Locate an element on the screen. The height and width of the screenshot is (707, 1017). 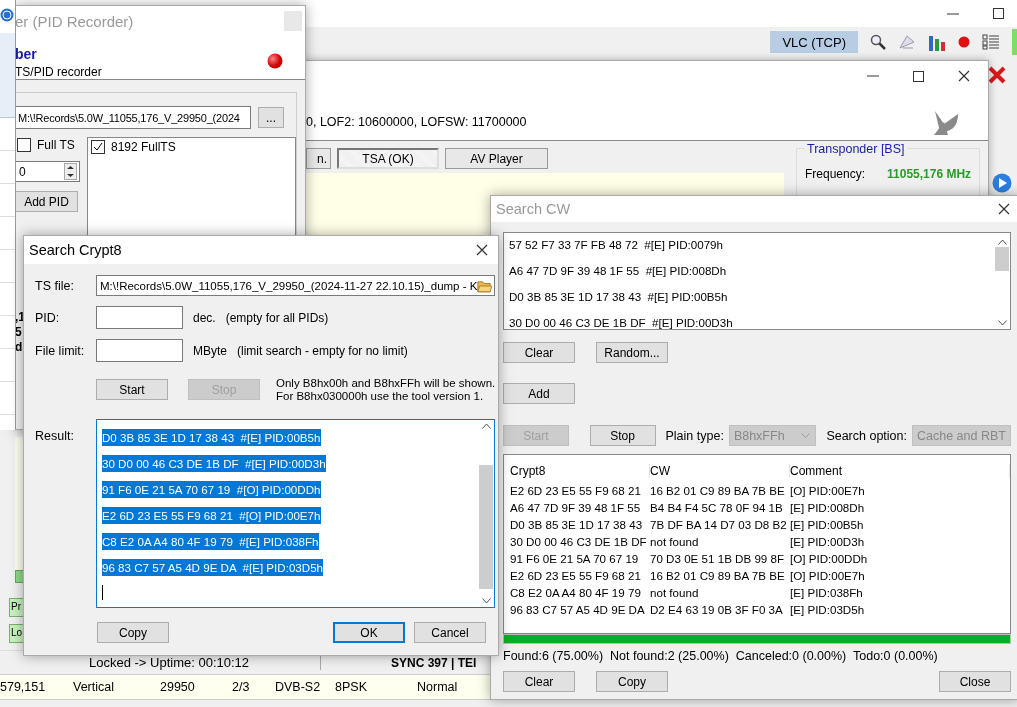
dropdown-value: Cache and RBT is located at coordinates (961, 435).